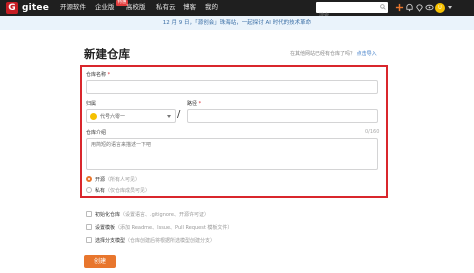 The image size is (474, 273). Describe the element at coordinates (89, 227) in the screenshot. I see `checkbox-template` at that location.